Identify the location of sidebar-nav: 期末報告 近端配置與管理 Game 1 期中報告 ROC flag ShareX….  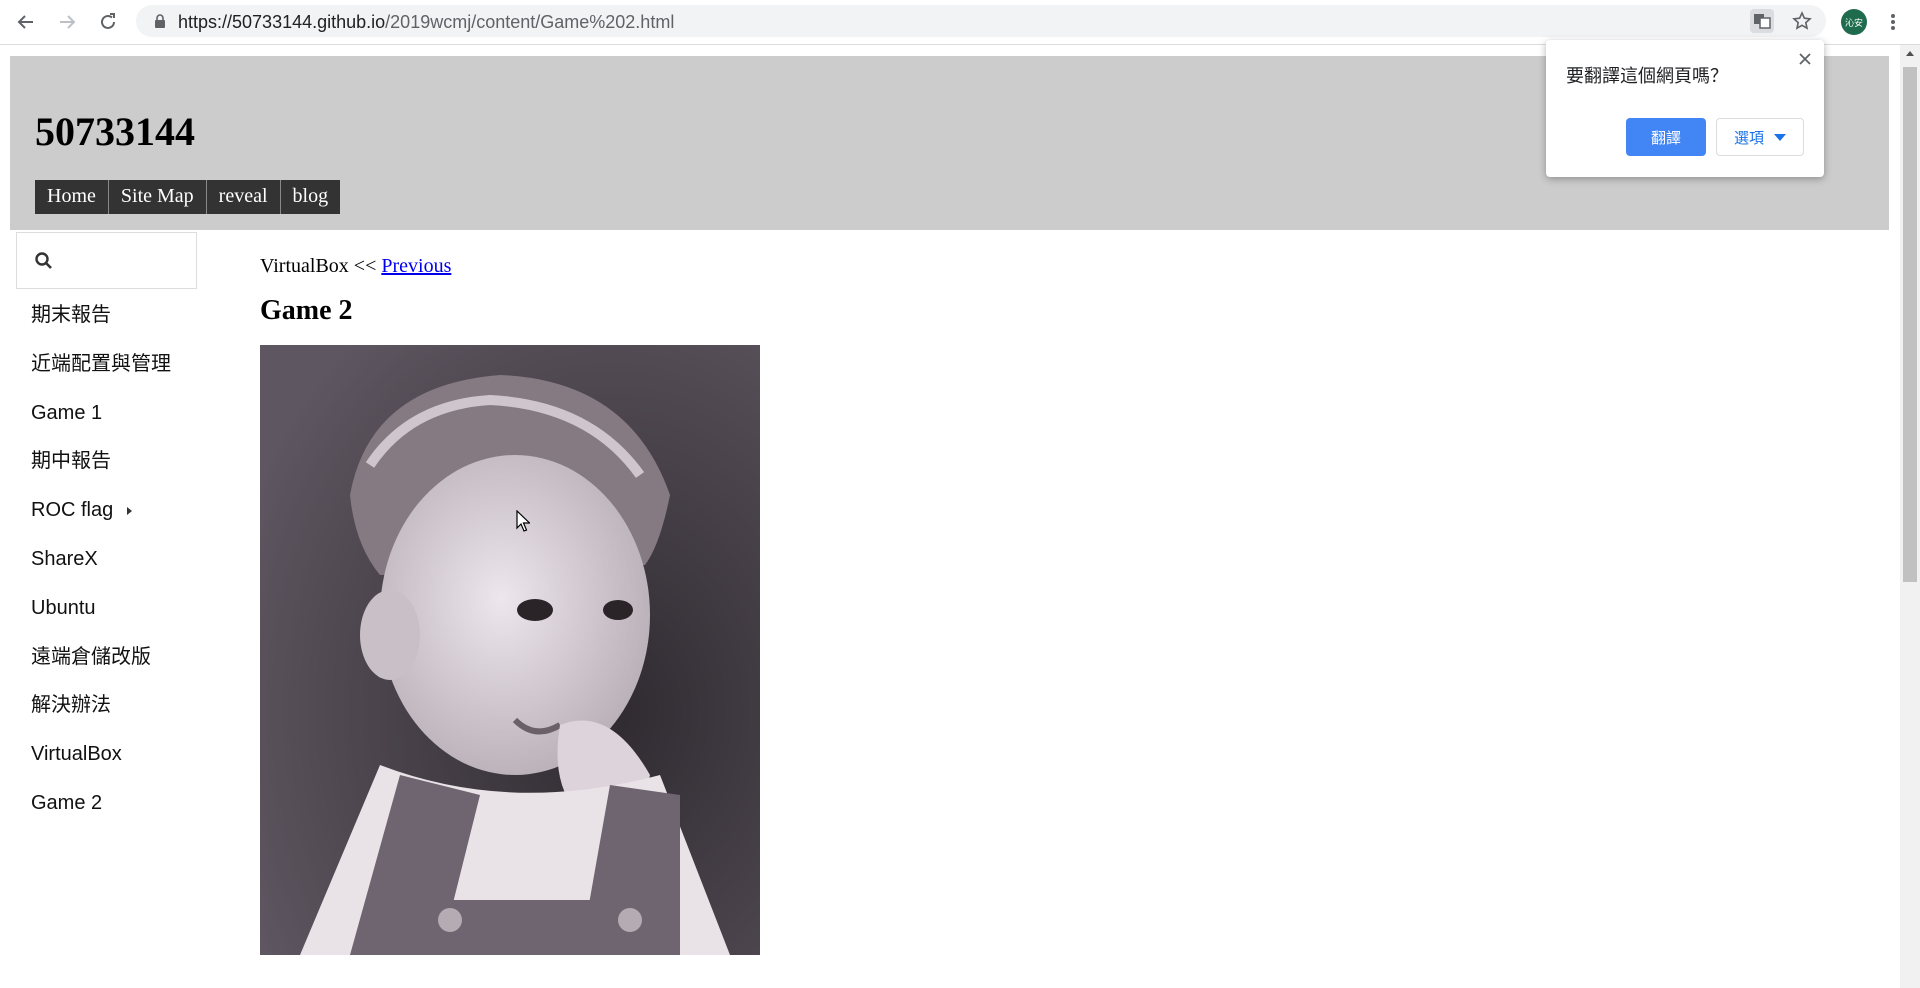
(93, 571).